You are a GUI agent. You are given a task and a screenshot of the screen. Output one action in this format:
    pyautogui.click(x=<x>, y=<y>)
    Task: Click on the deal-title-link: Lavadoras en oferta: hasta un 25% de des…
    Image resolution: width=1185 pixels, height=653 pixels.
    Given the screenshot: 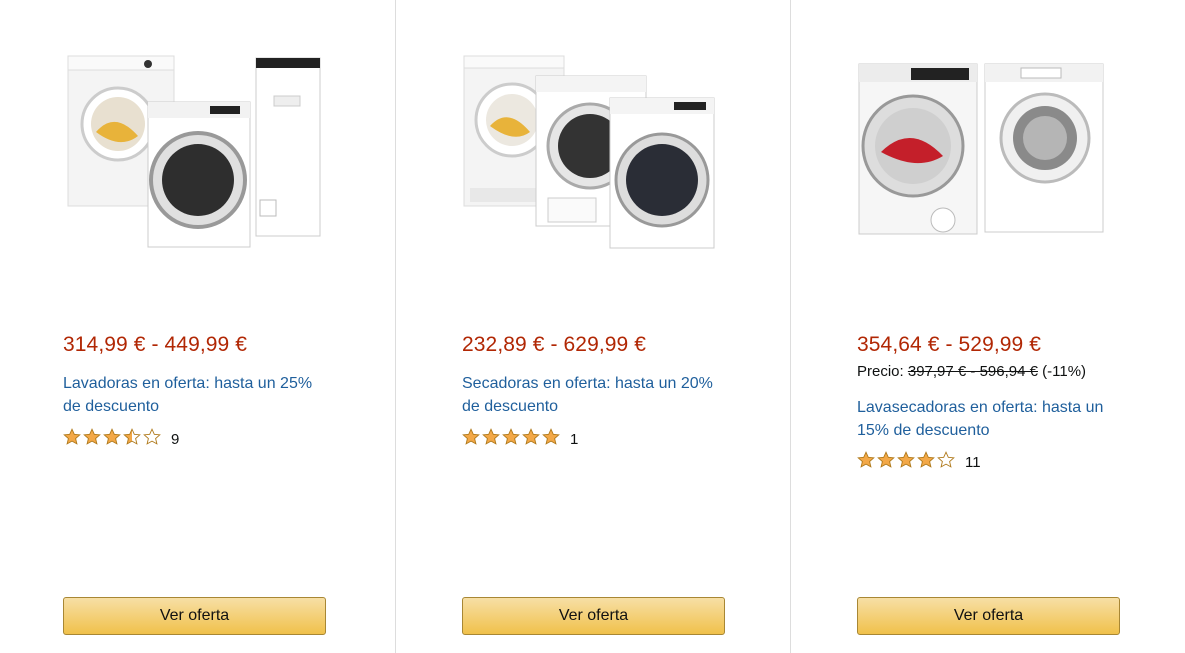 What is the action you would take?
    pyautogui.click(x=198, y=395)
    